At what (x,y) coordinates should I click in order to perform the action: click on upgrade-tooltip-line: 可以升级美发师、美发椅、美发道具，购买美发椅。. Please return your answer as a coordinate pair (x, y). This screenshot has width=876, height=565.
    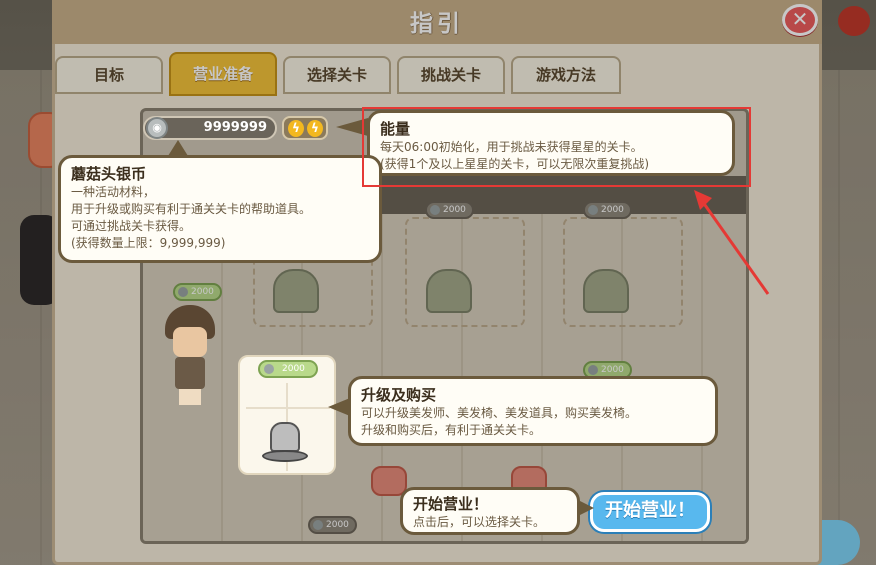
    Looking at the image, I should click on (499, 413).